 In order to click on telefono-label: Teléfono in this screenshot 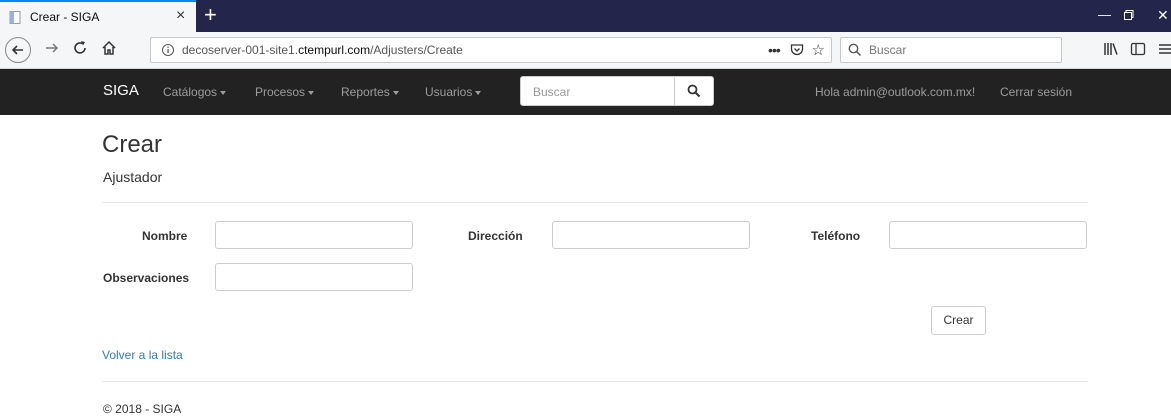, I will do `click(836, 236)`.